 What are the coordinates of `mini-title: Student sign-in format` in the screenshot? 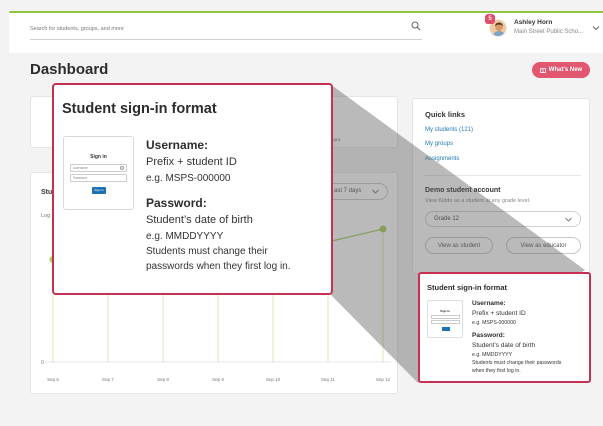 It's located at (467, 287).